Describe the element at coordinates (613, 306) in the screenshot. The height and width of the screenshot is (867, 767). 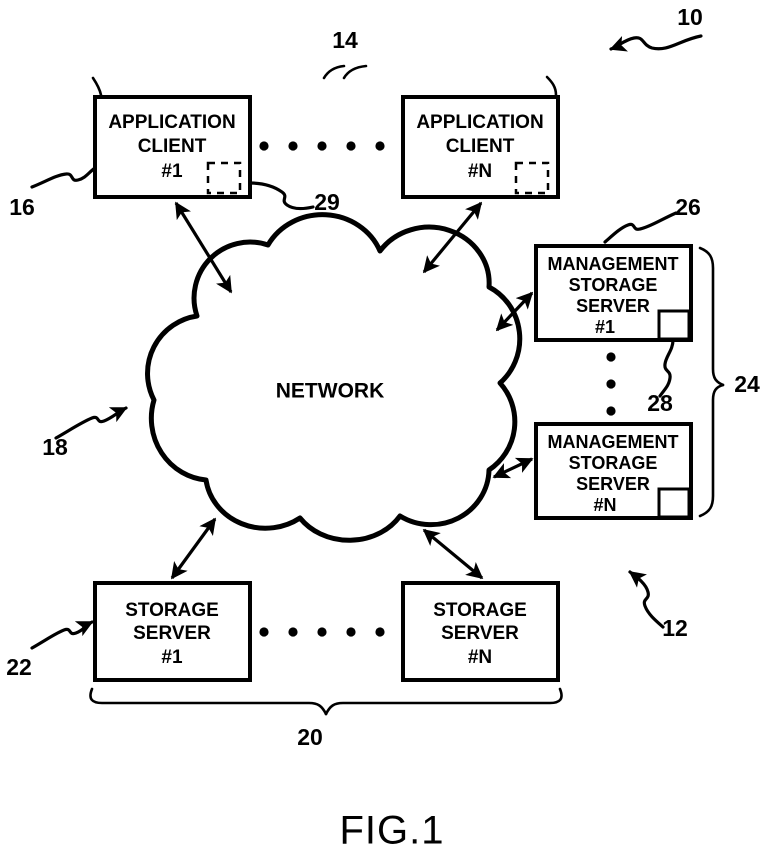
I see `management-storage-server-1-label-line3: SERVER` at that location.